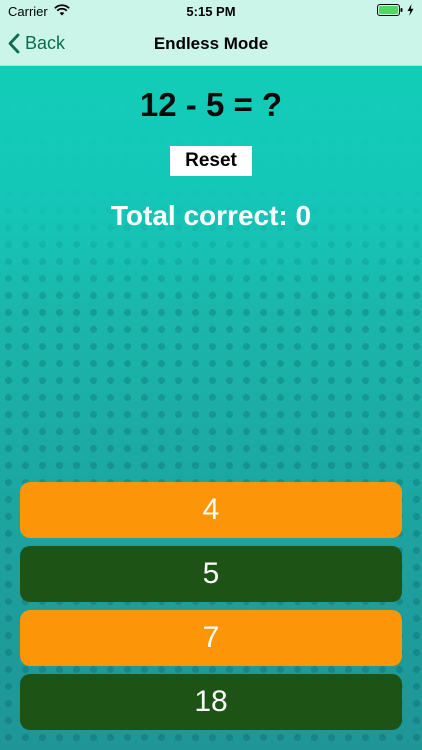 Image resolution: width=422 pixels, height=750 pixels. I want to click on total-correct-label: Total correct: 0, so click(211, 215).